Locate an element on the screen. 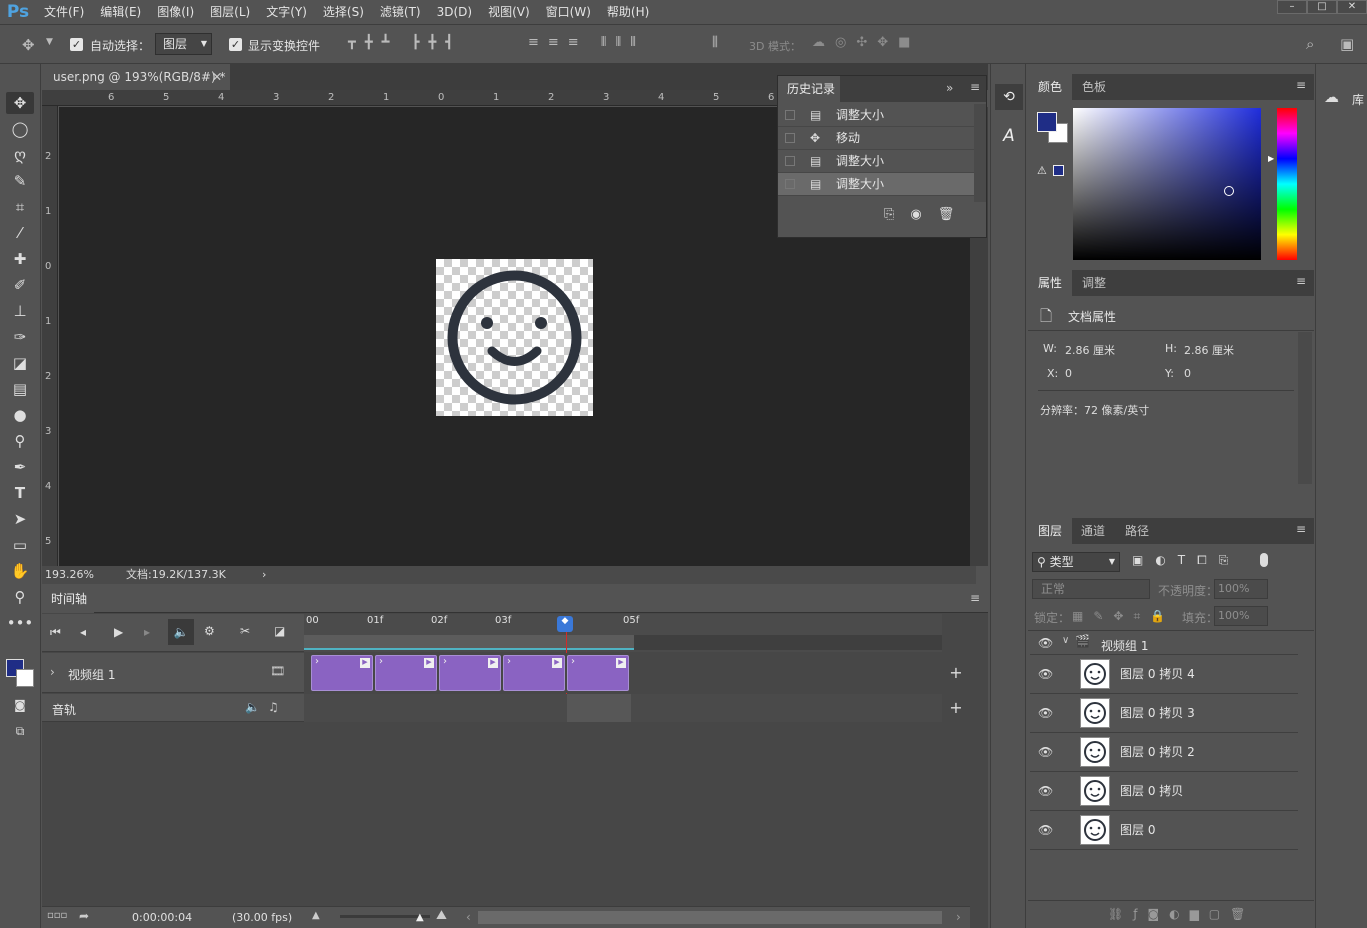 Image resolution: width=1367 pixels, height=928 pixels. blend-mode-dropdown: 正常 is located at coordinates (1091, 589).